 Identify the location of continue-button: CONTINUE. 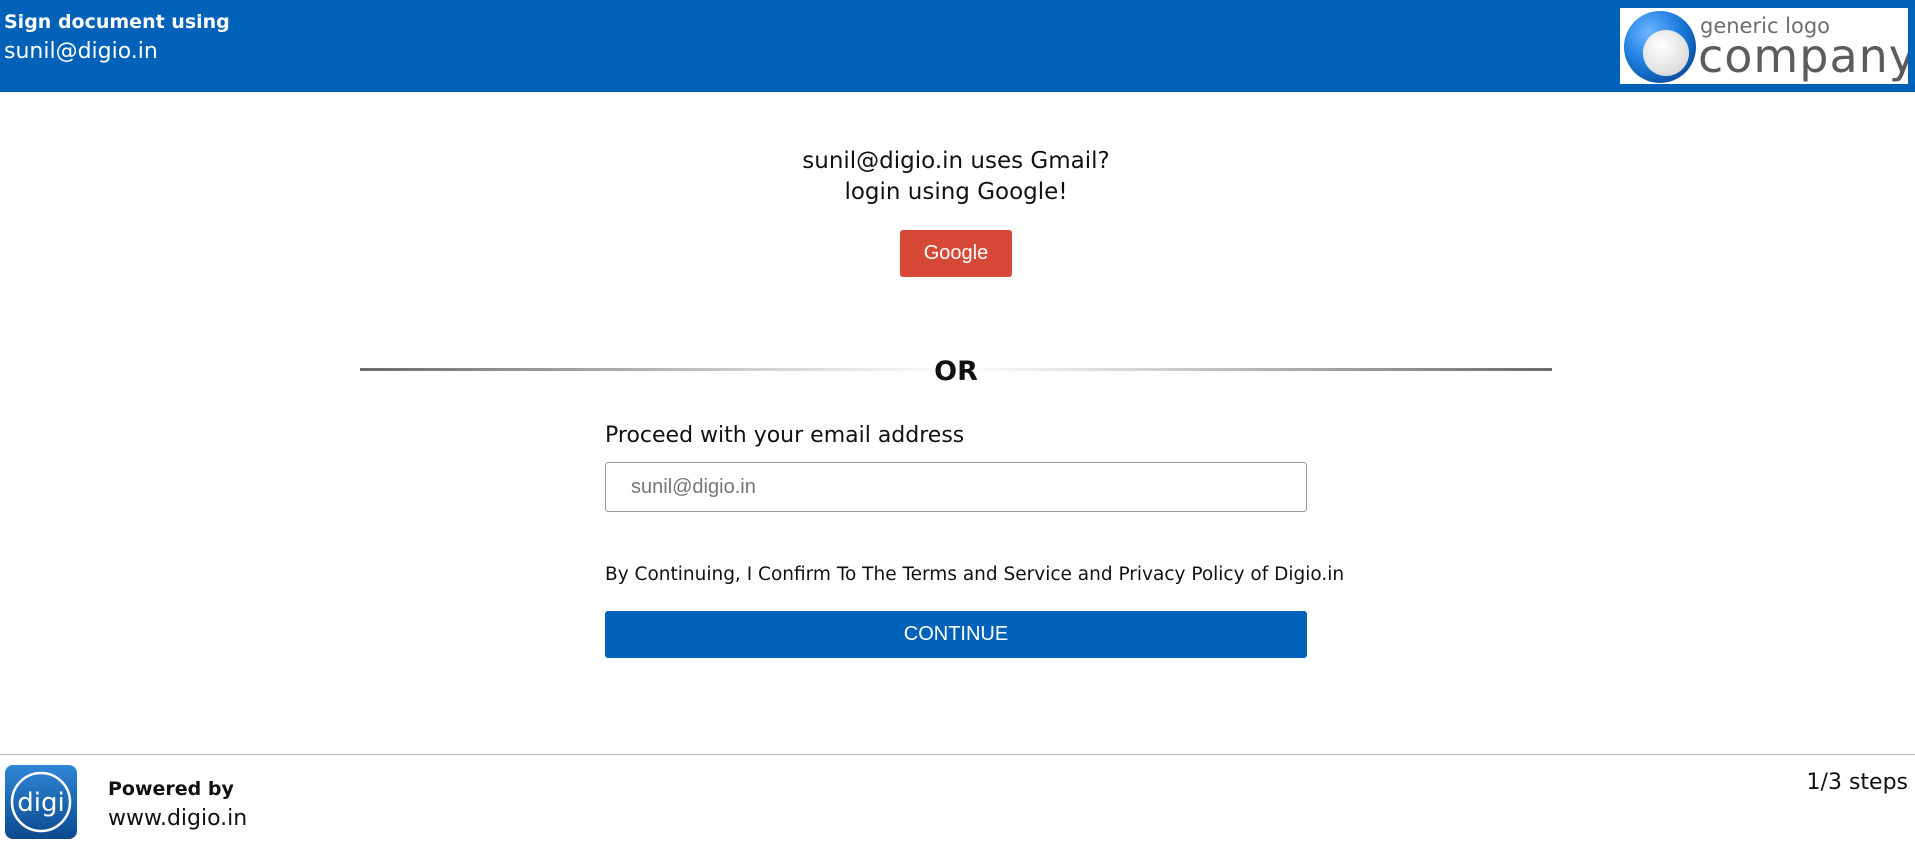
(956, 634).